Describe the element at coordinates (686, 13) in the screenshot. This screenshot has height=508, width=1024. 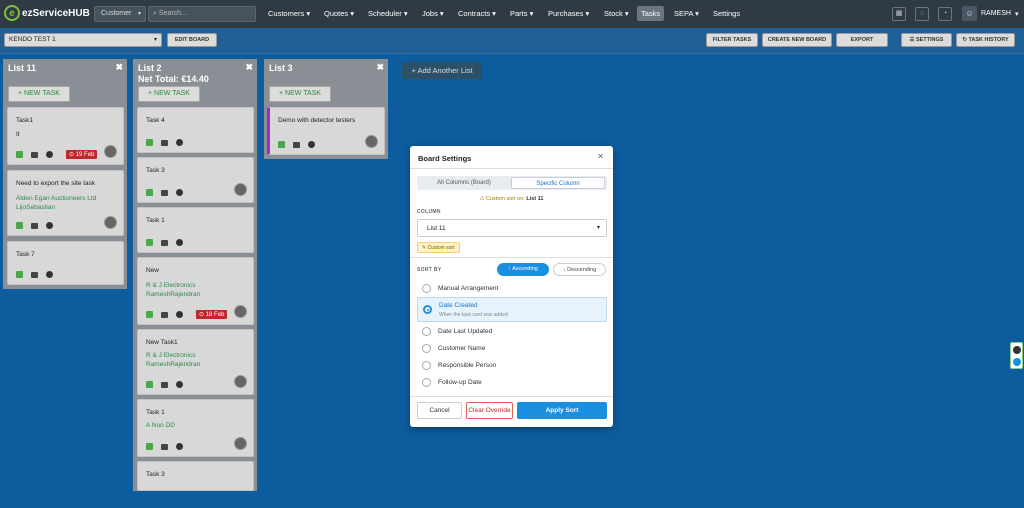
I see `nav-sepa: SEPA ▾` at that location.